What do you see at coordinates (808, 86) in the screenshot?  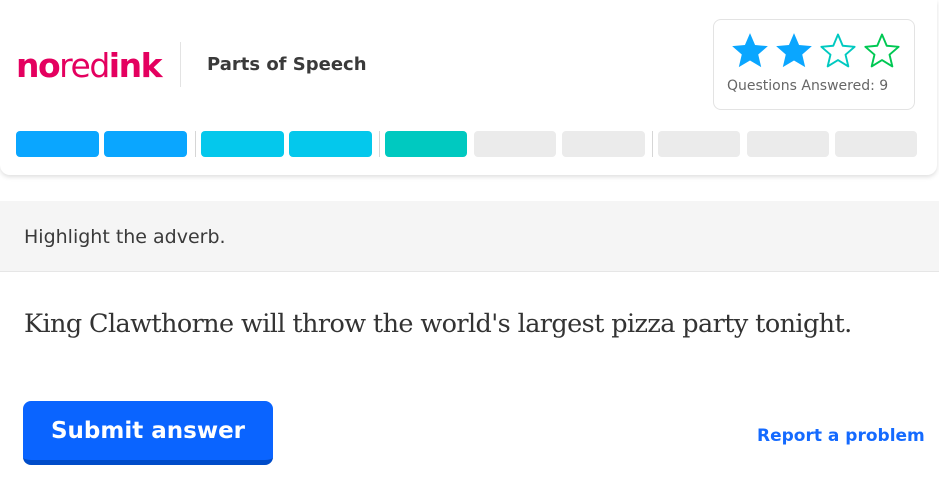 I see `questions-answered-count: Questions Answered: 9` at bounding box center [808, 86].